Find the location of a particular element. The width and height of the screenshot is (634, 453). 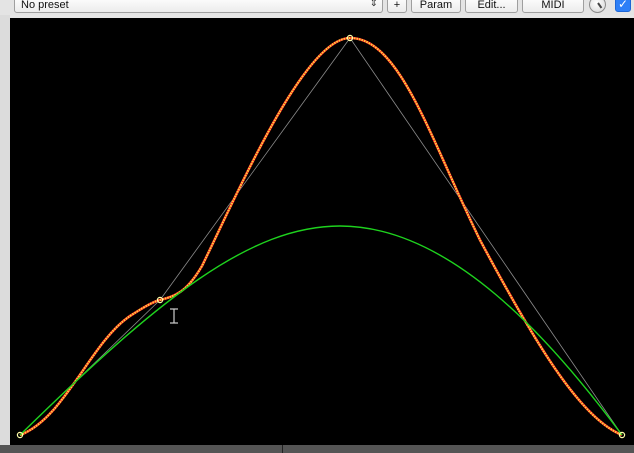

add-preset-button: + is located at coordinates (397, 6).